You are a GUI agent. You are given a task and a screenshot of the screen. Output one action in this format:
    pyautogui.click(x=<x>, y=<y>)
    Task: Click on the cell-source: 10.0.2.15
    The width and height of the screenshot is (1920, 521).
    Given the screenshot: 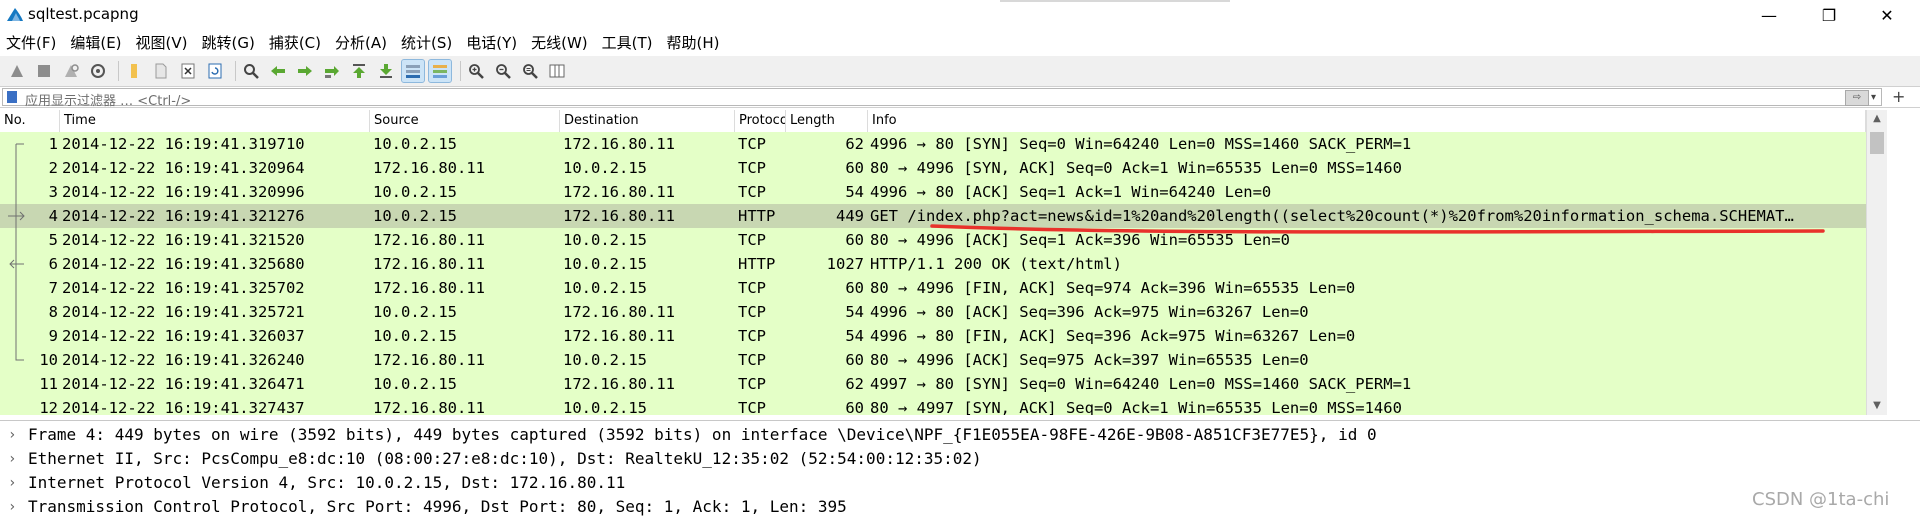 What is the action you would take?
    pyautogui.click(x=415, y=336)
    